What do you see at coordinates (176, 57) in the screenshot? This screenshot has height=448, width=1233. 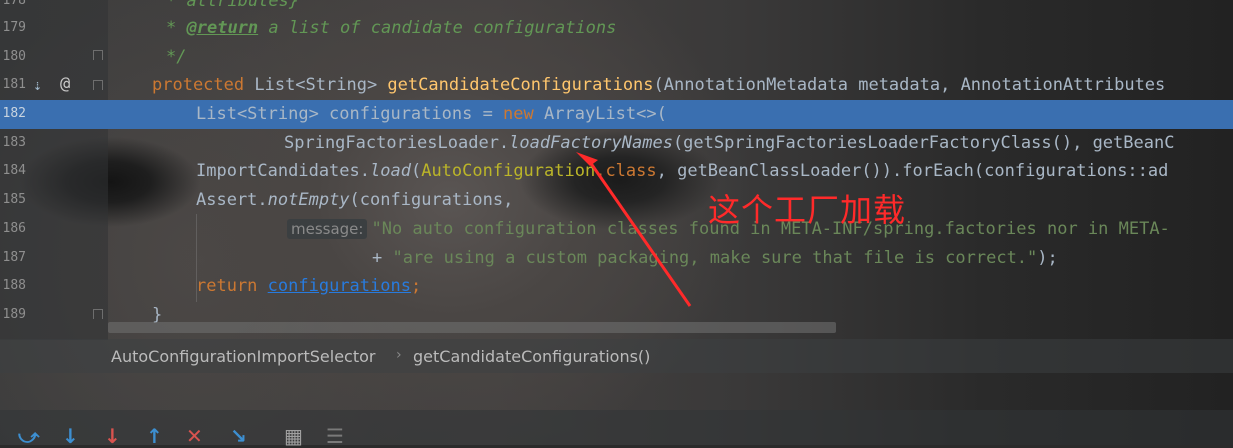 I see `comment-text: */` at bounding box center [176, 57].